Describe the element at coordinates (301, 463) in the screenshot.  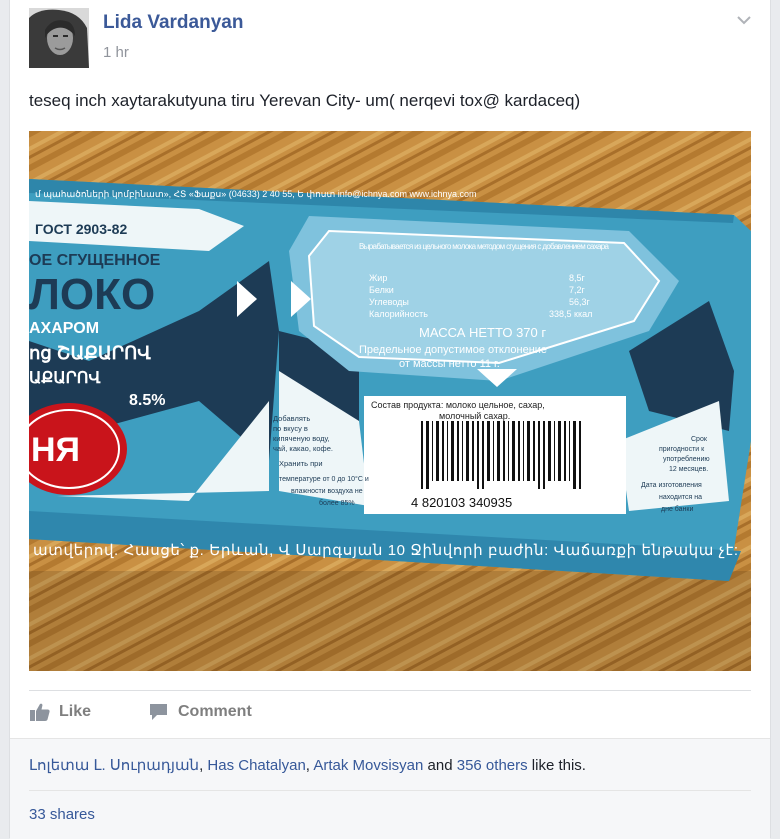
I see `usage-line-5: Хранить при` at that location.